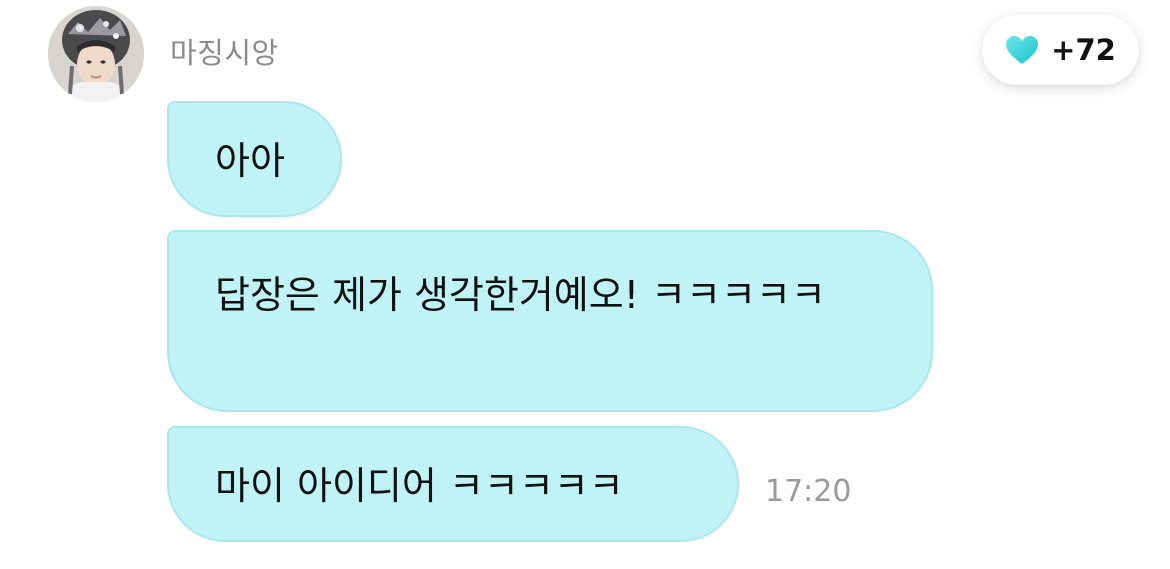  I want to click on message-bubble: 마이 아이디어 ㅋㅋㅋㅋㅋ, so click(453, 484).